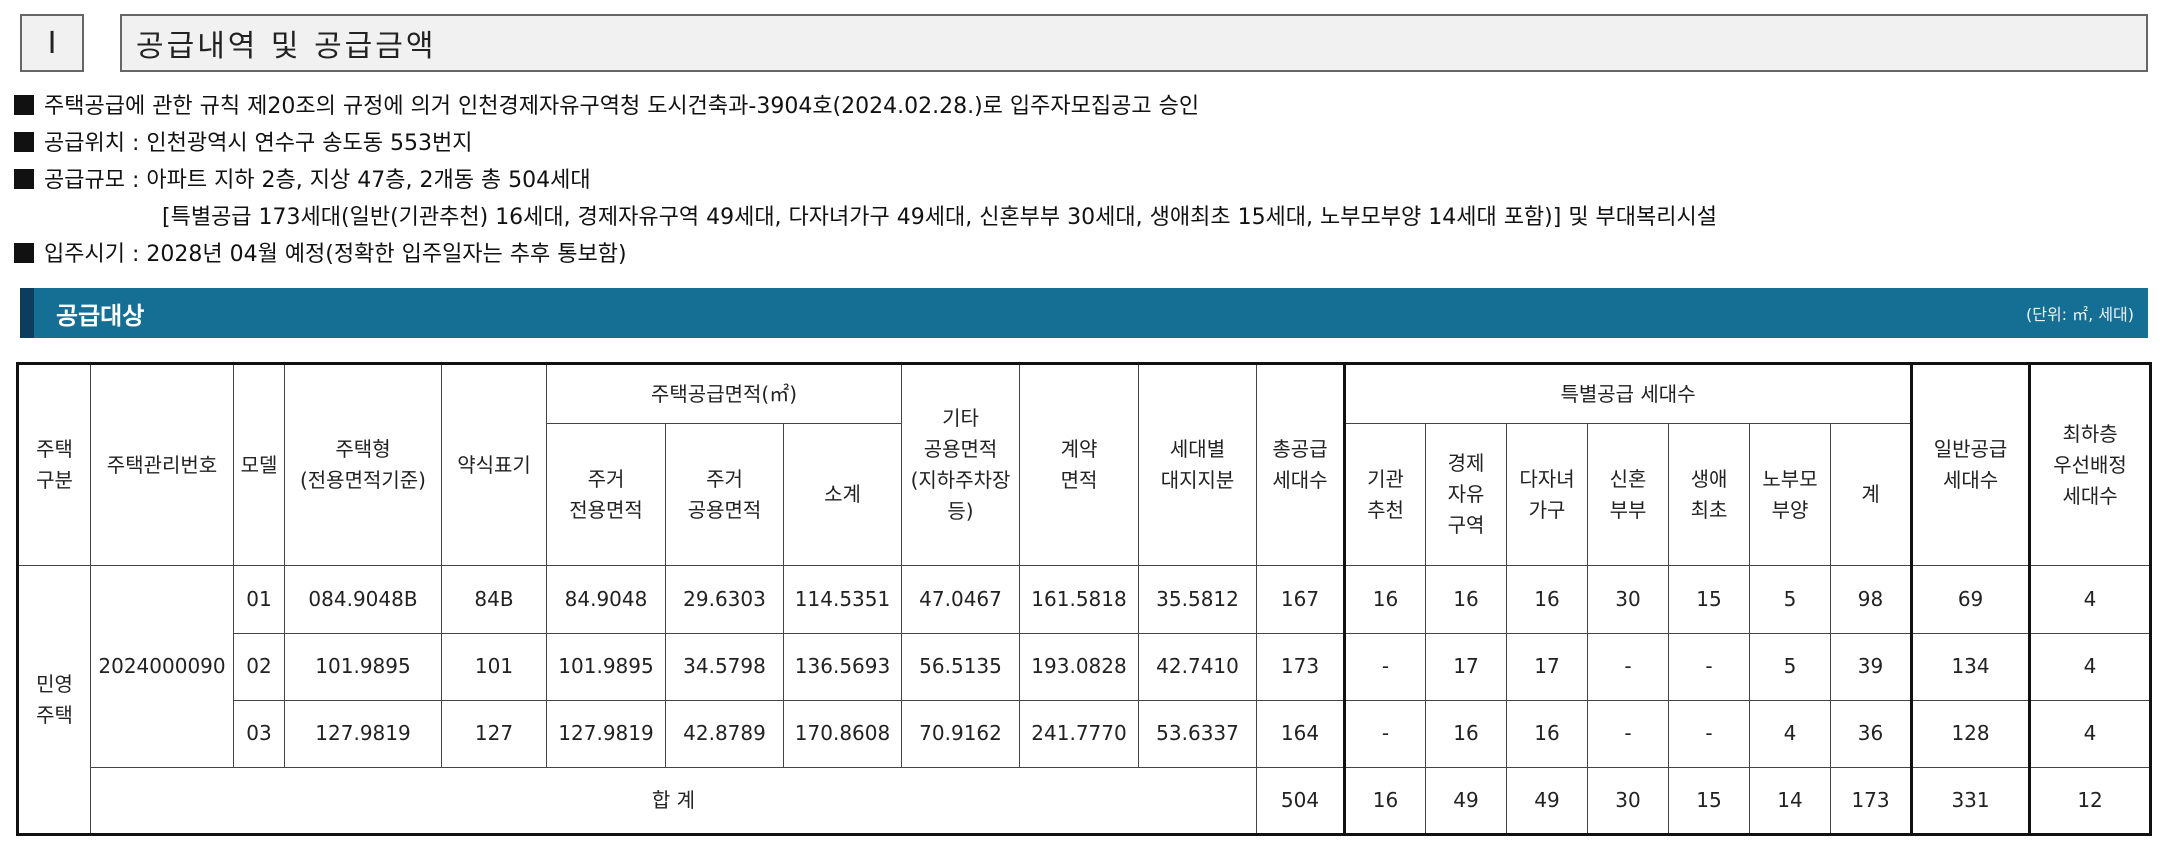 Image resolution: width=2166 pixels, height=848 pixels. What do you see at coordinates (259, 599) in the screenshot?
I see `cell-model: 01` at bounding box center [259, 599].